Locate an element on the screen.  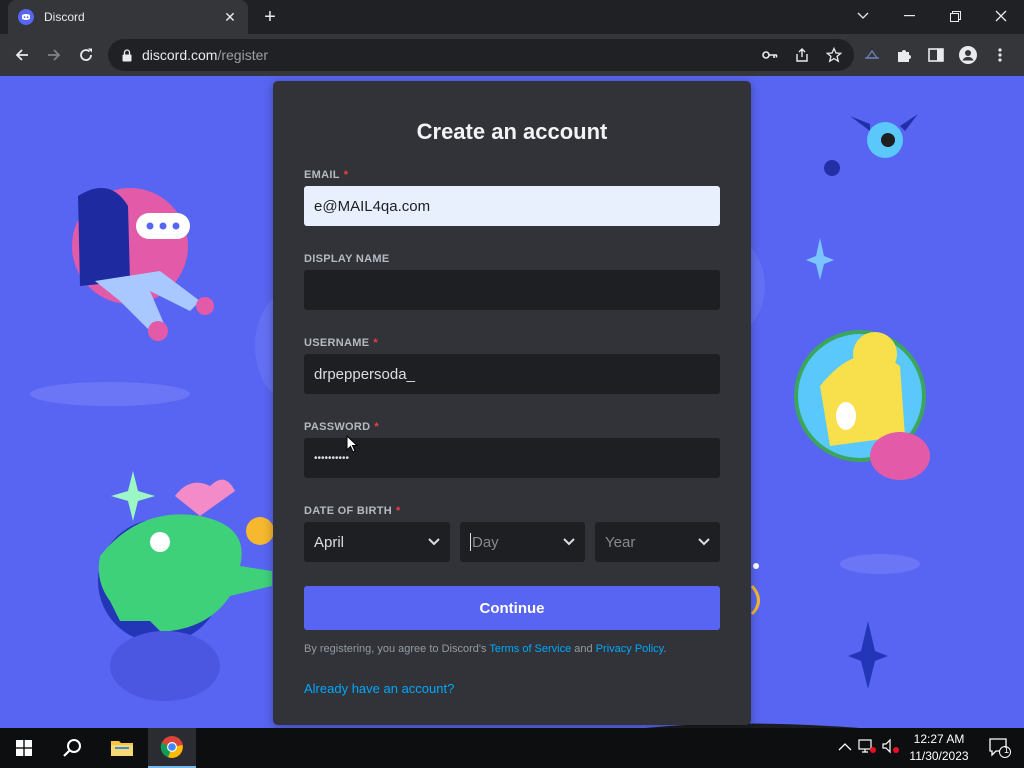
restore-button is located at coordinates (955, 16).